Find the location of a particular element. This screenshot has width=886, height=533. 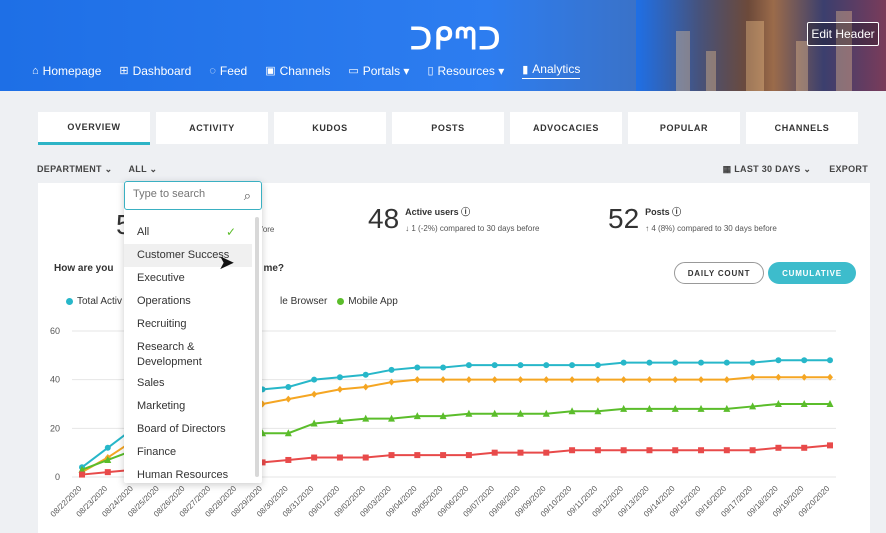

nav-dashboard: ⊞ Dashboard is located at coordinates (155, 70).